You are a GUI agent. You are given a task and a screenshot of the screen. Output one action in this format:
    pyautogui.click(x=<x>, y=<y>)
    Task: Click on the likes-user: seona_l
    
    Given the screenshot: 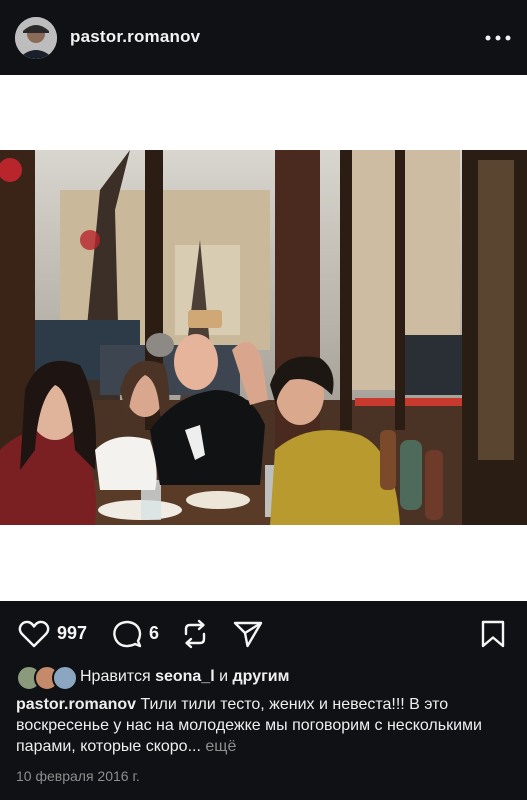 What is the action you would take?
    pyautogui.click(x=185, y=676)
    